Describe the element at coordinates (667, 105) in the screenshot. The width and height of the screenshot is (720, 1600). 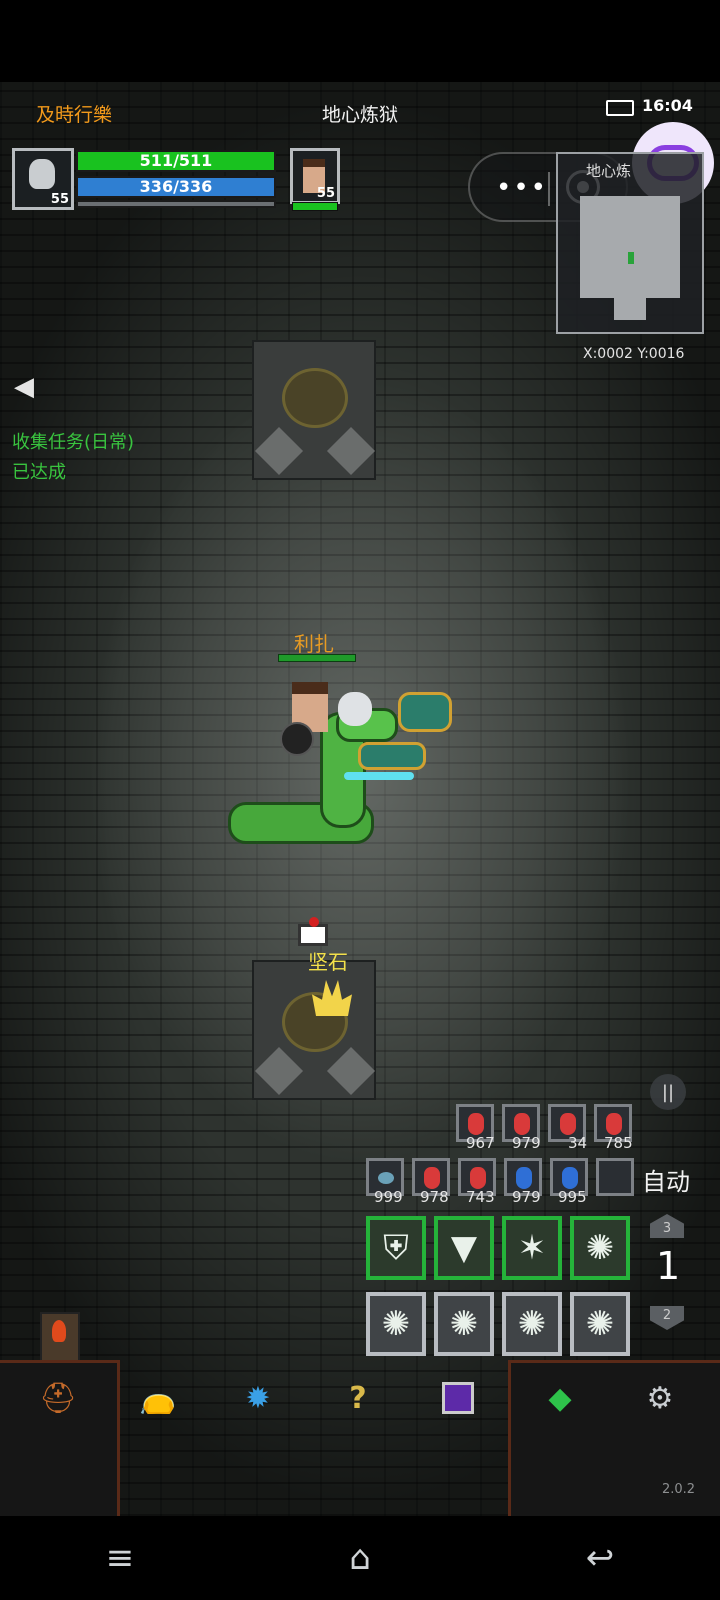
I see `clock: 16:04` at that location.